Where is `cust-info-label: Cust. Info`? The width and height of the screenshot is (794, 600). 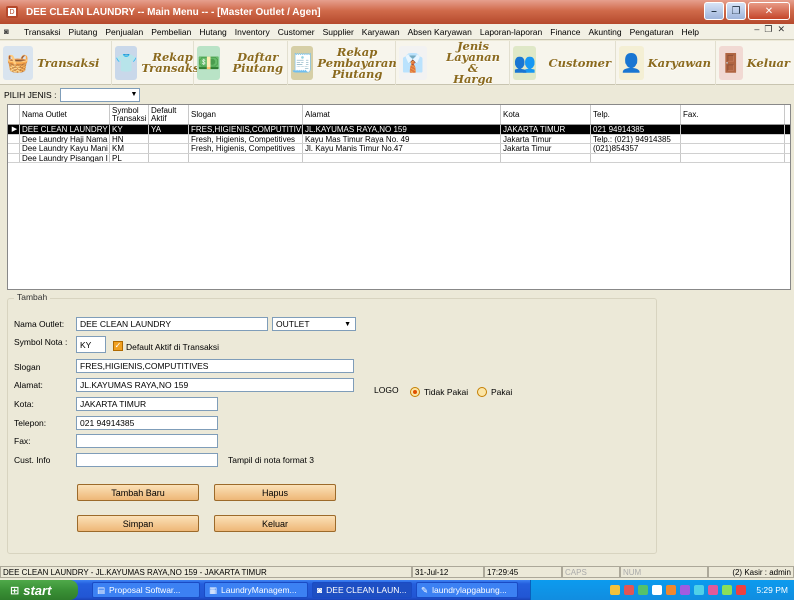
cust-info-label: Cust. Info is located at coordinates (32, 460).